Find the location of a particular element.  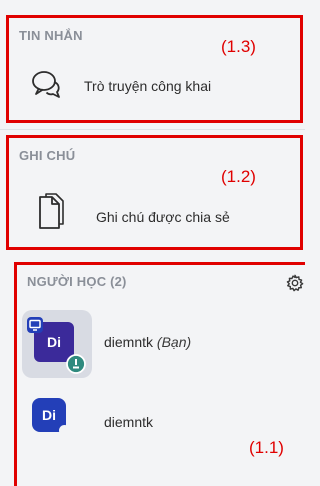

document-icon is located at coordinates (51, 211).